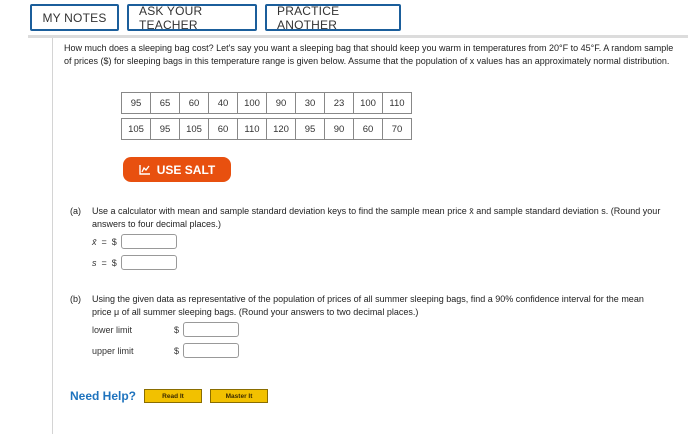 Image resolution: width=700 pixels, height=434 pixels. I want to click on master-it-button: Master It, so click(239, 396).